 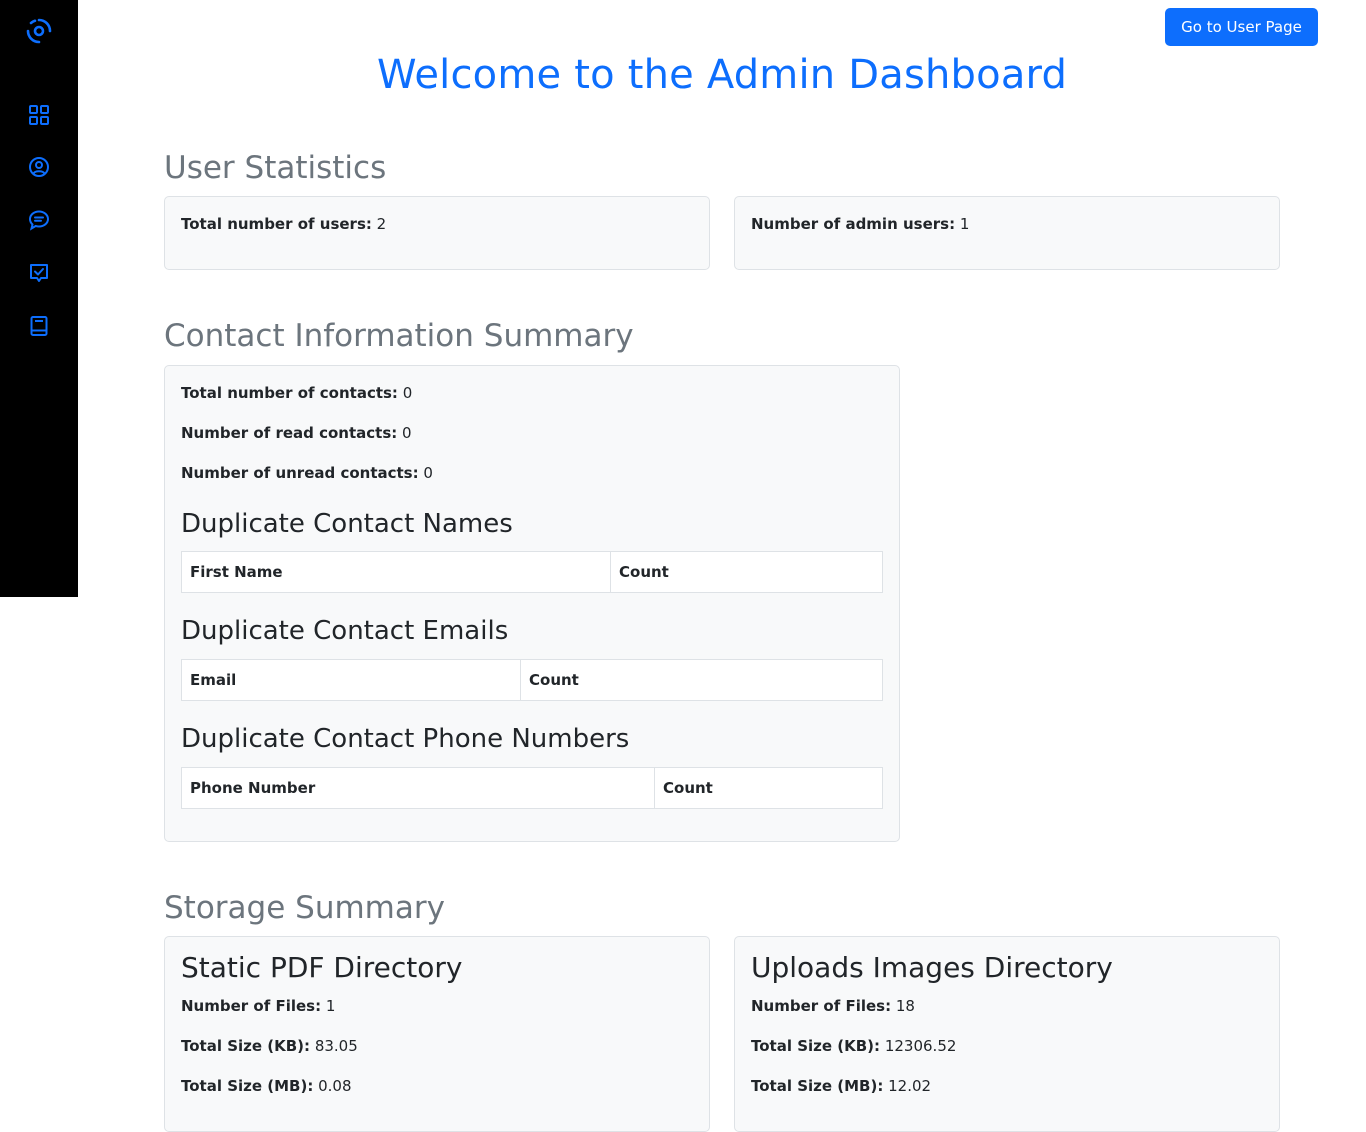 I want to click on pdf-size-kb-value: 83.05, so click(x=336, y=1046).